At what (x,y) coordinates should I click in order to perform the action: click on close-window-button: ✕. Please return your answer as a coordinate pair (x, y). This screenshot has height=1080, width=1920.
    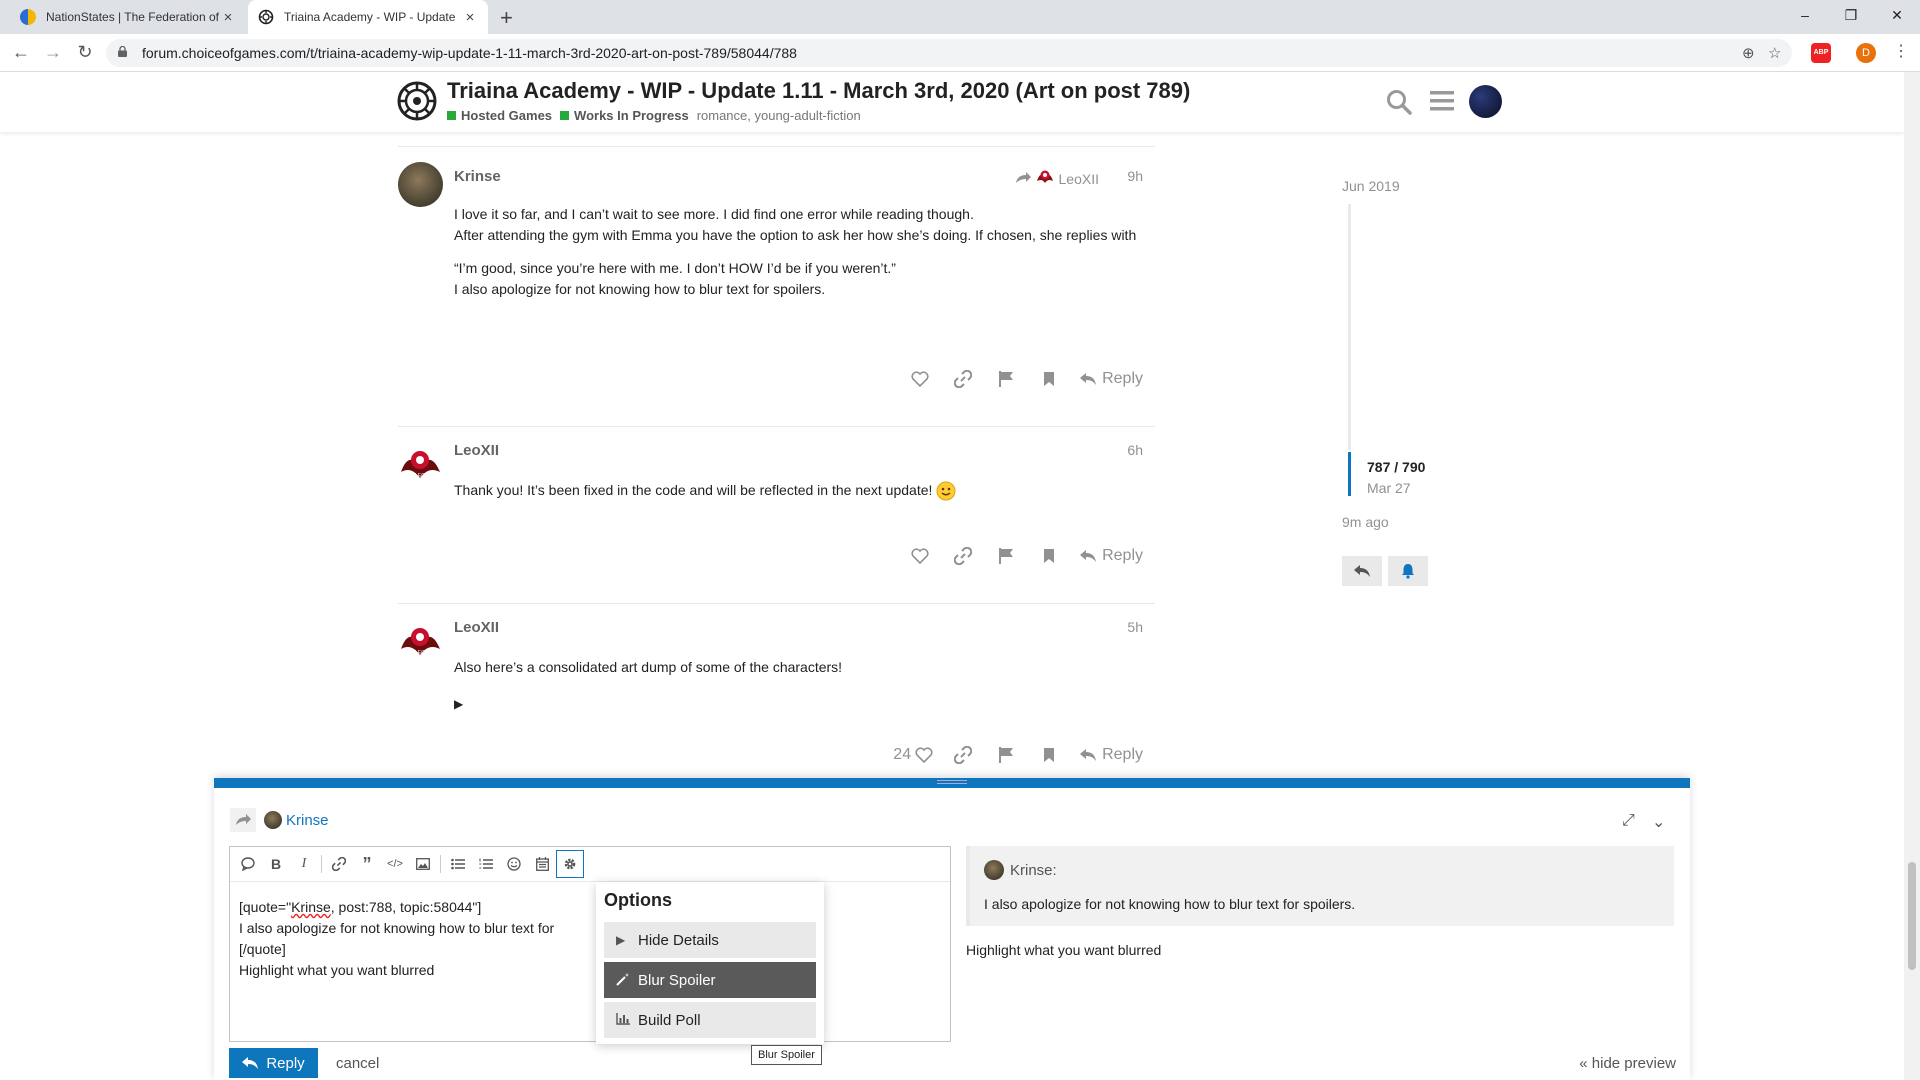
    Looking at the image, I should click on (1897, 15).